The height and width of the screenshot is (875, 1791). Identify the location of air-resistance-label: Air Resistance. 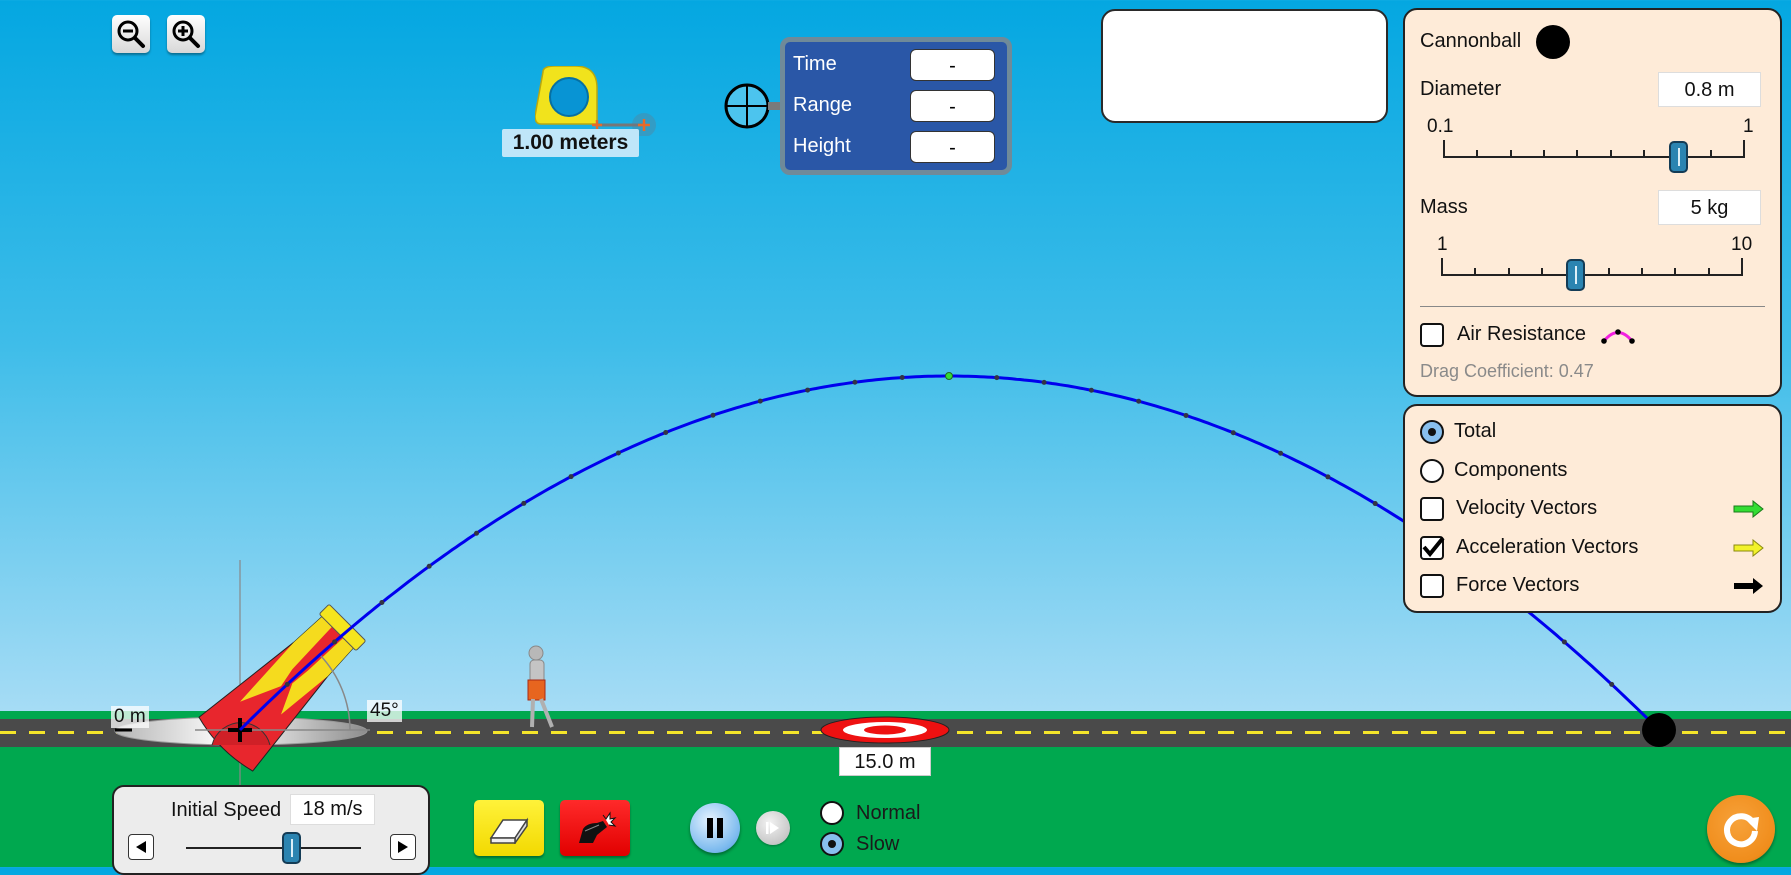
(1521, 334).